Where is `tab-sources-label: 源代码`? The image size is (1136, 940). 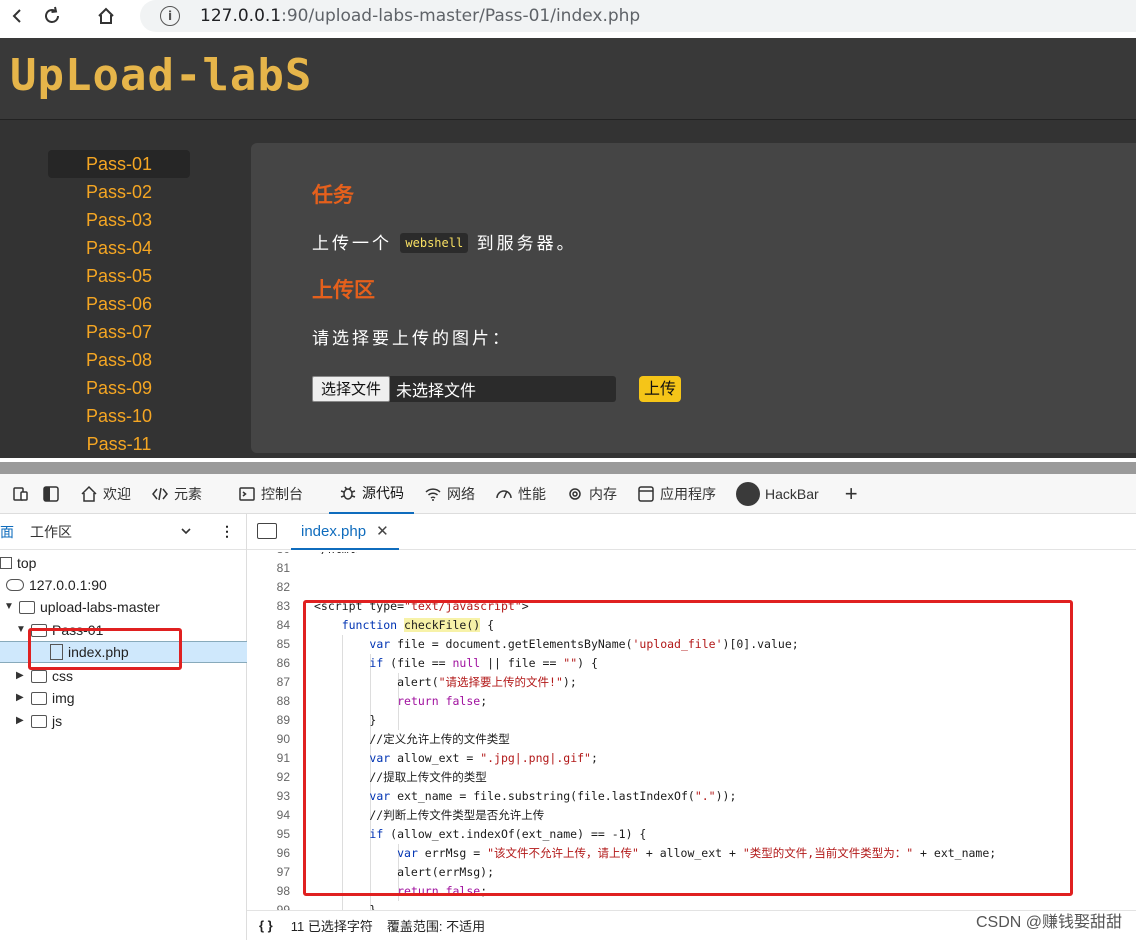
tab-sources-label: 源代码 is located at coordinates (383, 492).